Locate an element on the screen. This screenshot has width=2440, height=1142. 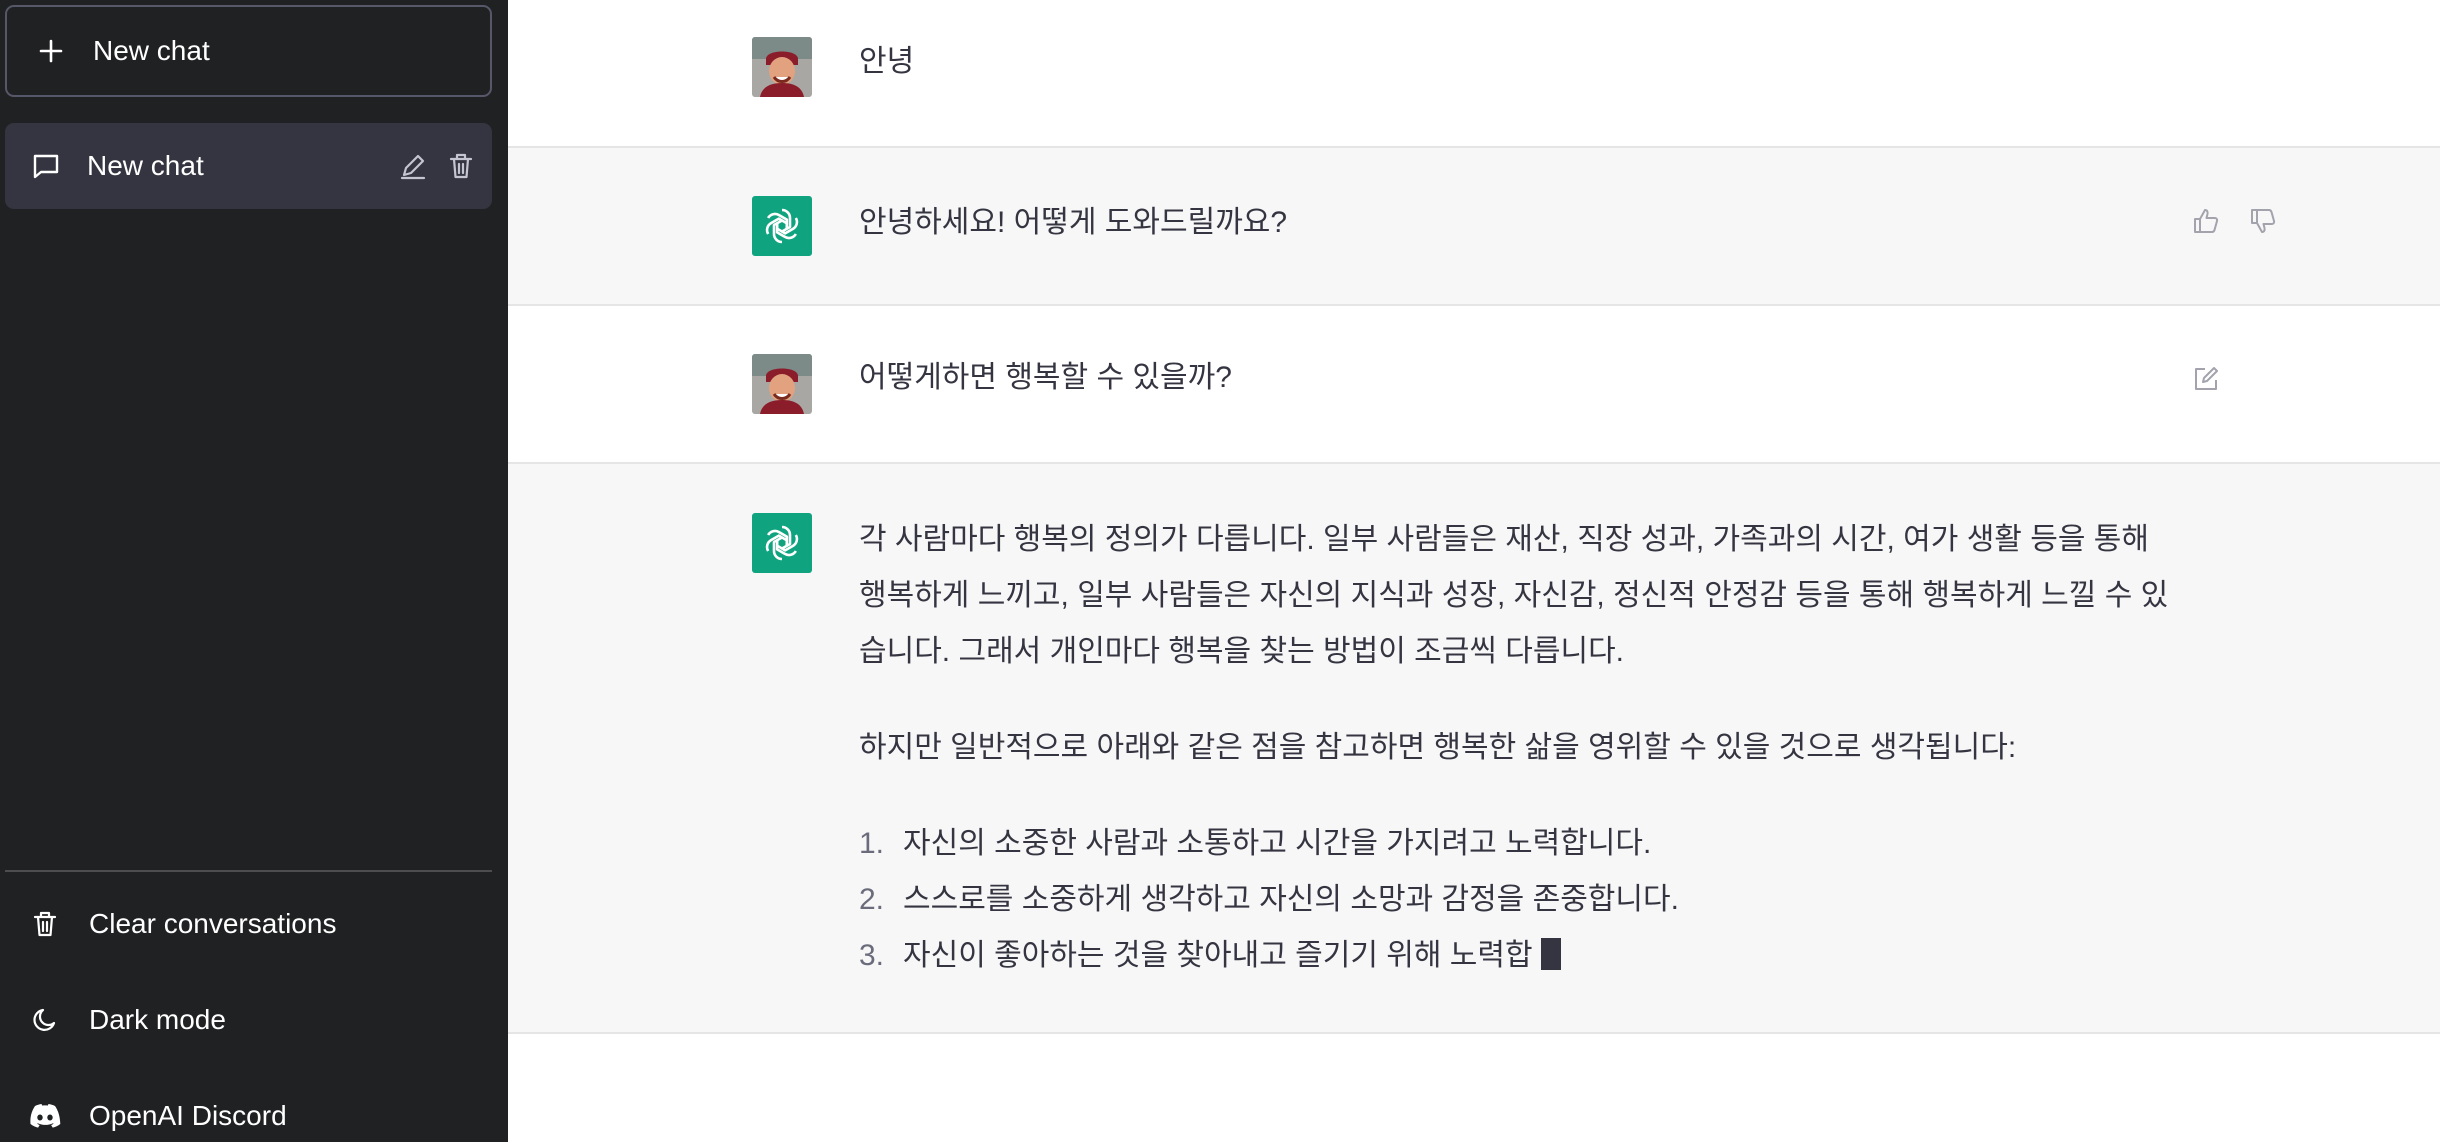
message-row: 어떻게하면 행복할 수 있을까? is located at coordinates (1474, 385).